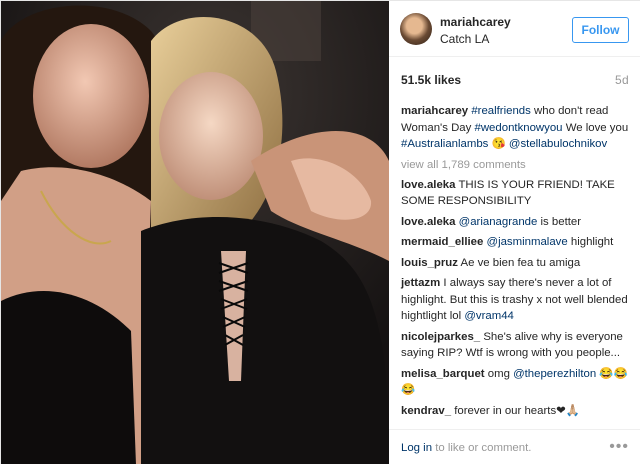 The width and height of the screenshot is (640, 464). Describe the element at coordinates (517, 165) in the screenshot. I see `view-all-comments-link: view all 1,789 comments` at that location.